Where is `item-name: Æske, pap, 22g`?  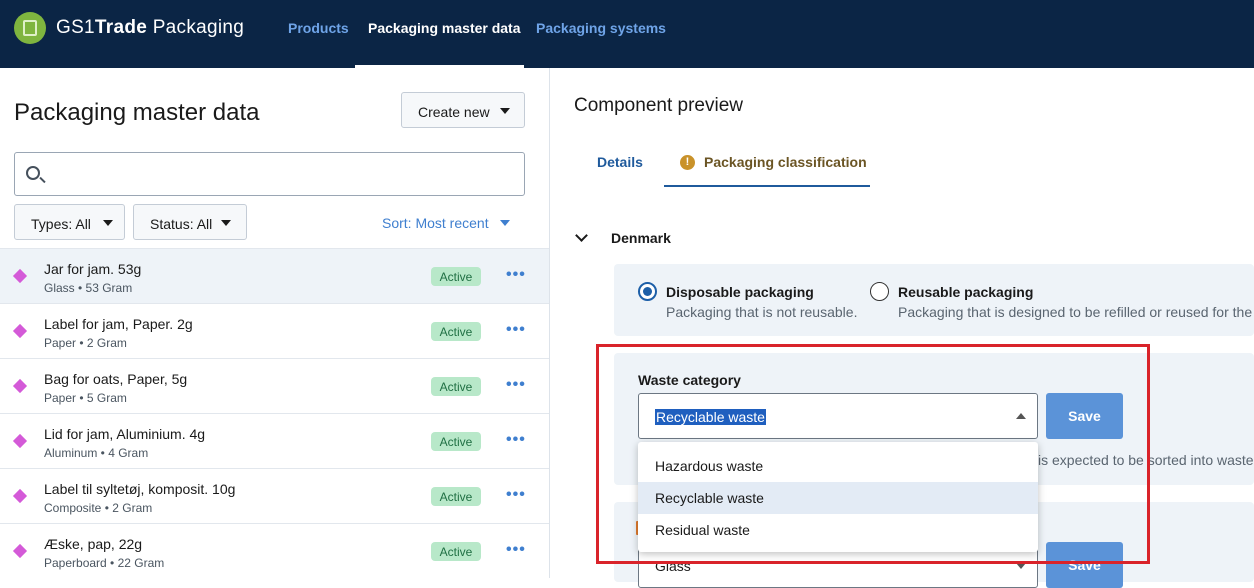
item-name: Æske, pap, 22g is located at coordinates (93, 544).